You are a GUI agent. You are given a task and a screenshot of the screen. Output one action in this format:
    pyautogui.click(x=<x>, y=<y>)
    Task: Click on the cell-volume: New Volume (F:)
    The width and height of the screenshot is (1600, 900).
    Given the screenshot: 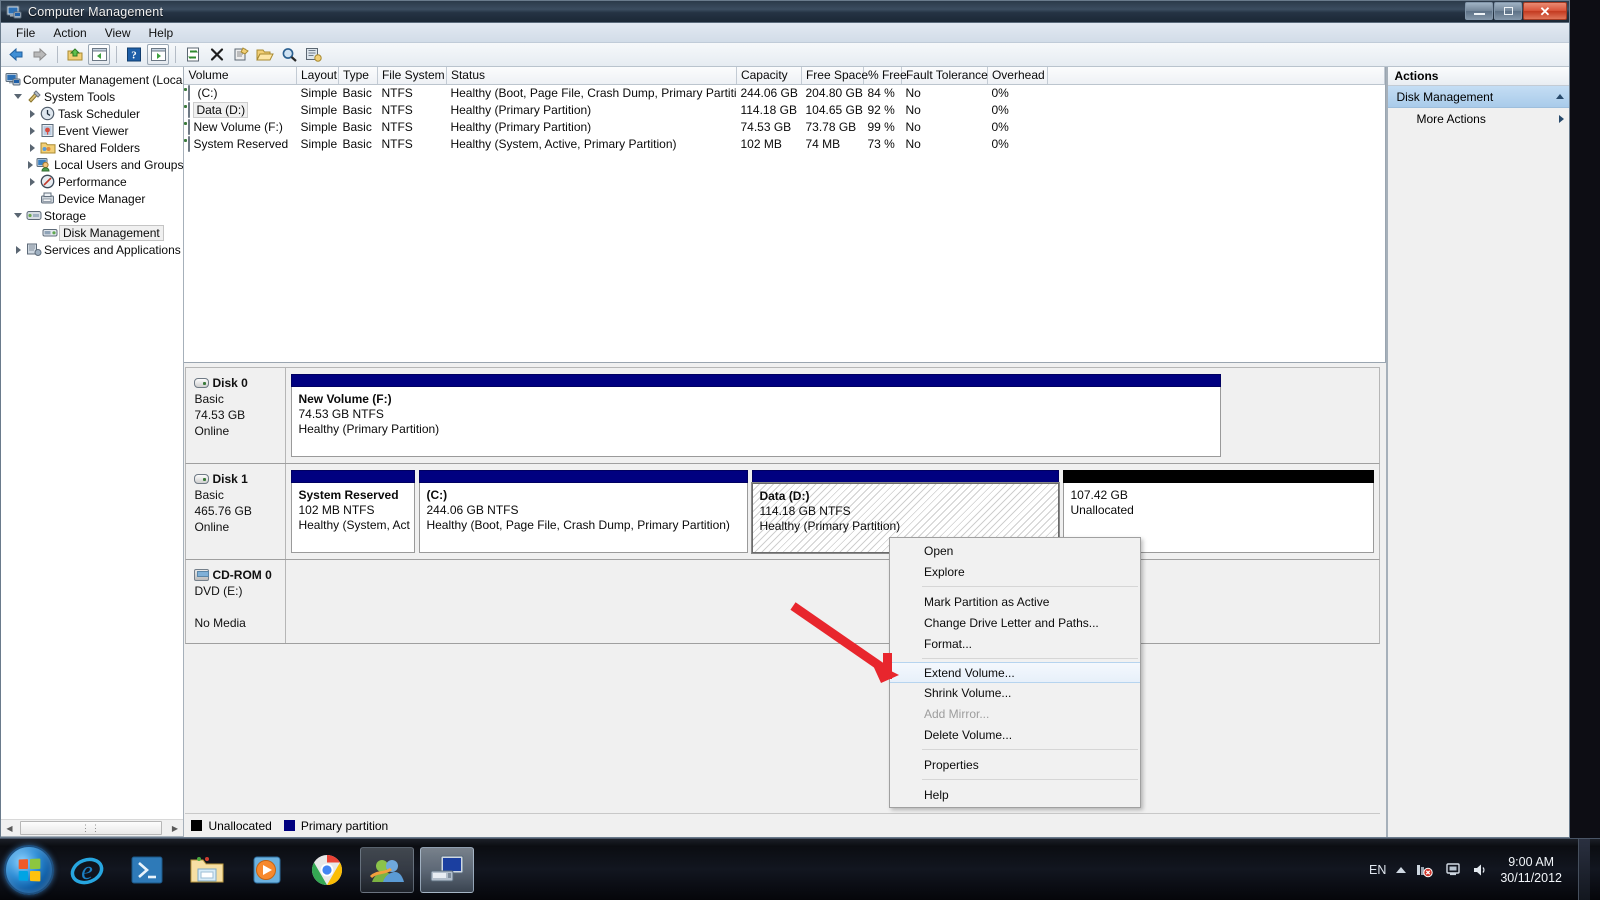 What is the action you would take?
    pyautogui.click(x=240, y=126)
    